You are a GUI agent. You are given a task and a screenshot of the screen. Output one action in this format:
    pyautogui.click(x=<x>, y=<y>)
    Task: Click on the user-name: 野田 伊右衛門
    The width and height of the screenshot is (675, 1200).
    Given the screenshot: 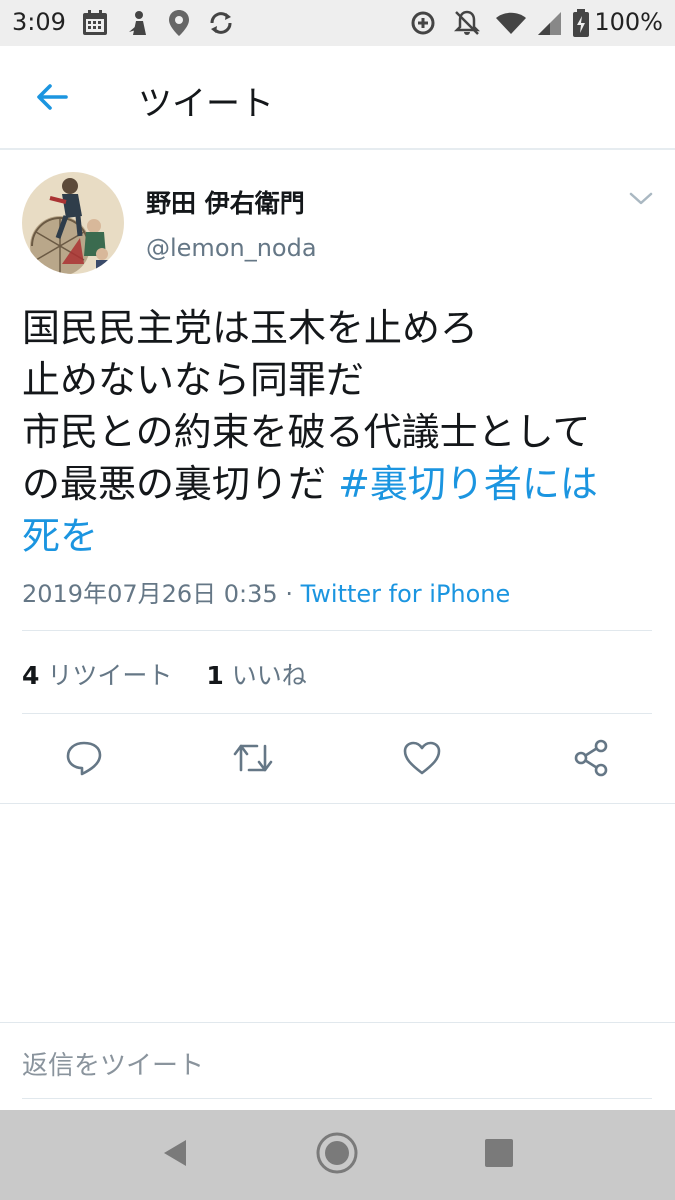 What is the action you would take?
    pyautogui.click(x=225, y=202)
    